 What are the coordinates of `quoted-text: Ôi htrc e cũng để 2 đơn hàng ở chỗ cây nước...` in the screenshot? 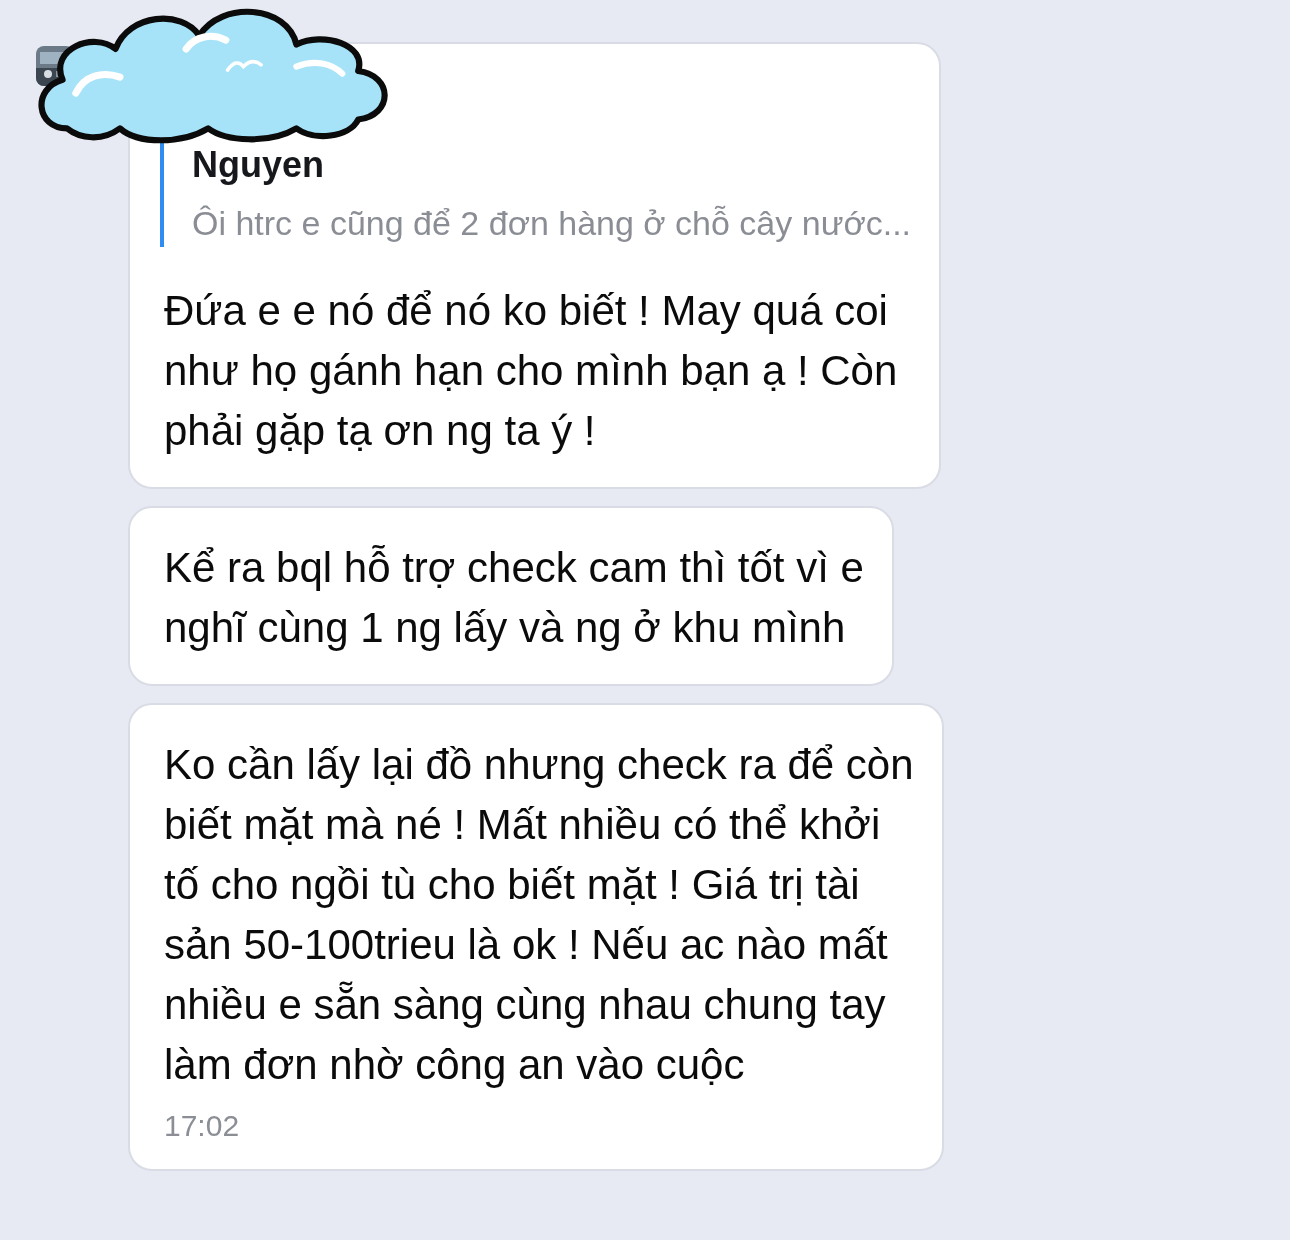 It's located at (552, 223).